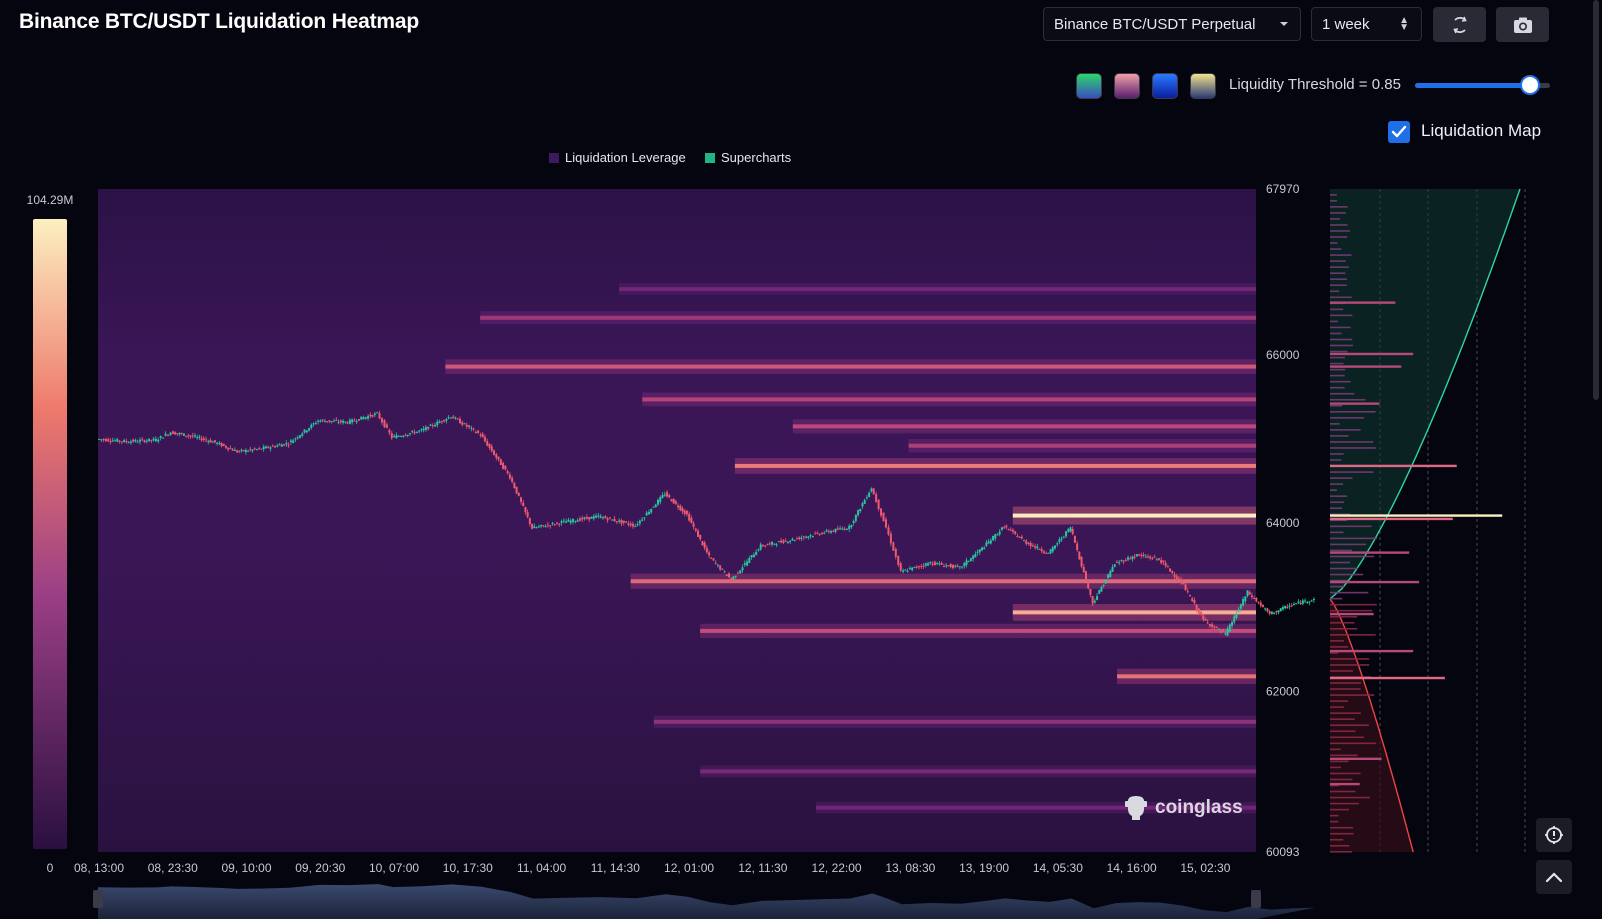 The height and width of the screenshot is (919, 1602). What do you see at coordinates (1529, 85) in the screenshot?
I see `threshold-slider-knob` at bounding box center [1529, 85].